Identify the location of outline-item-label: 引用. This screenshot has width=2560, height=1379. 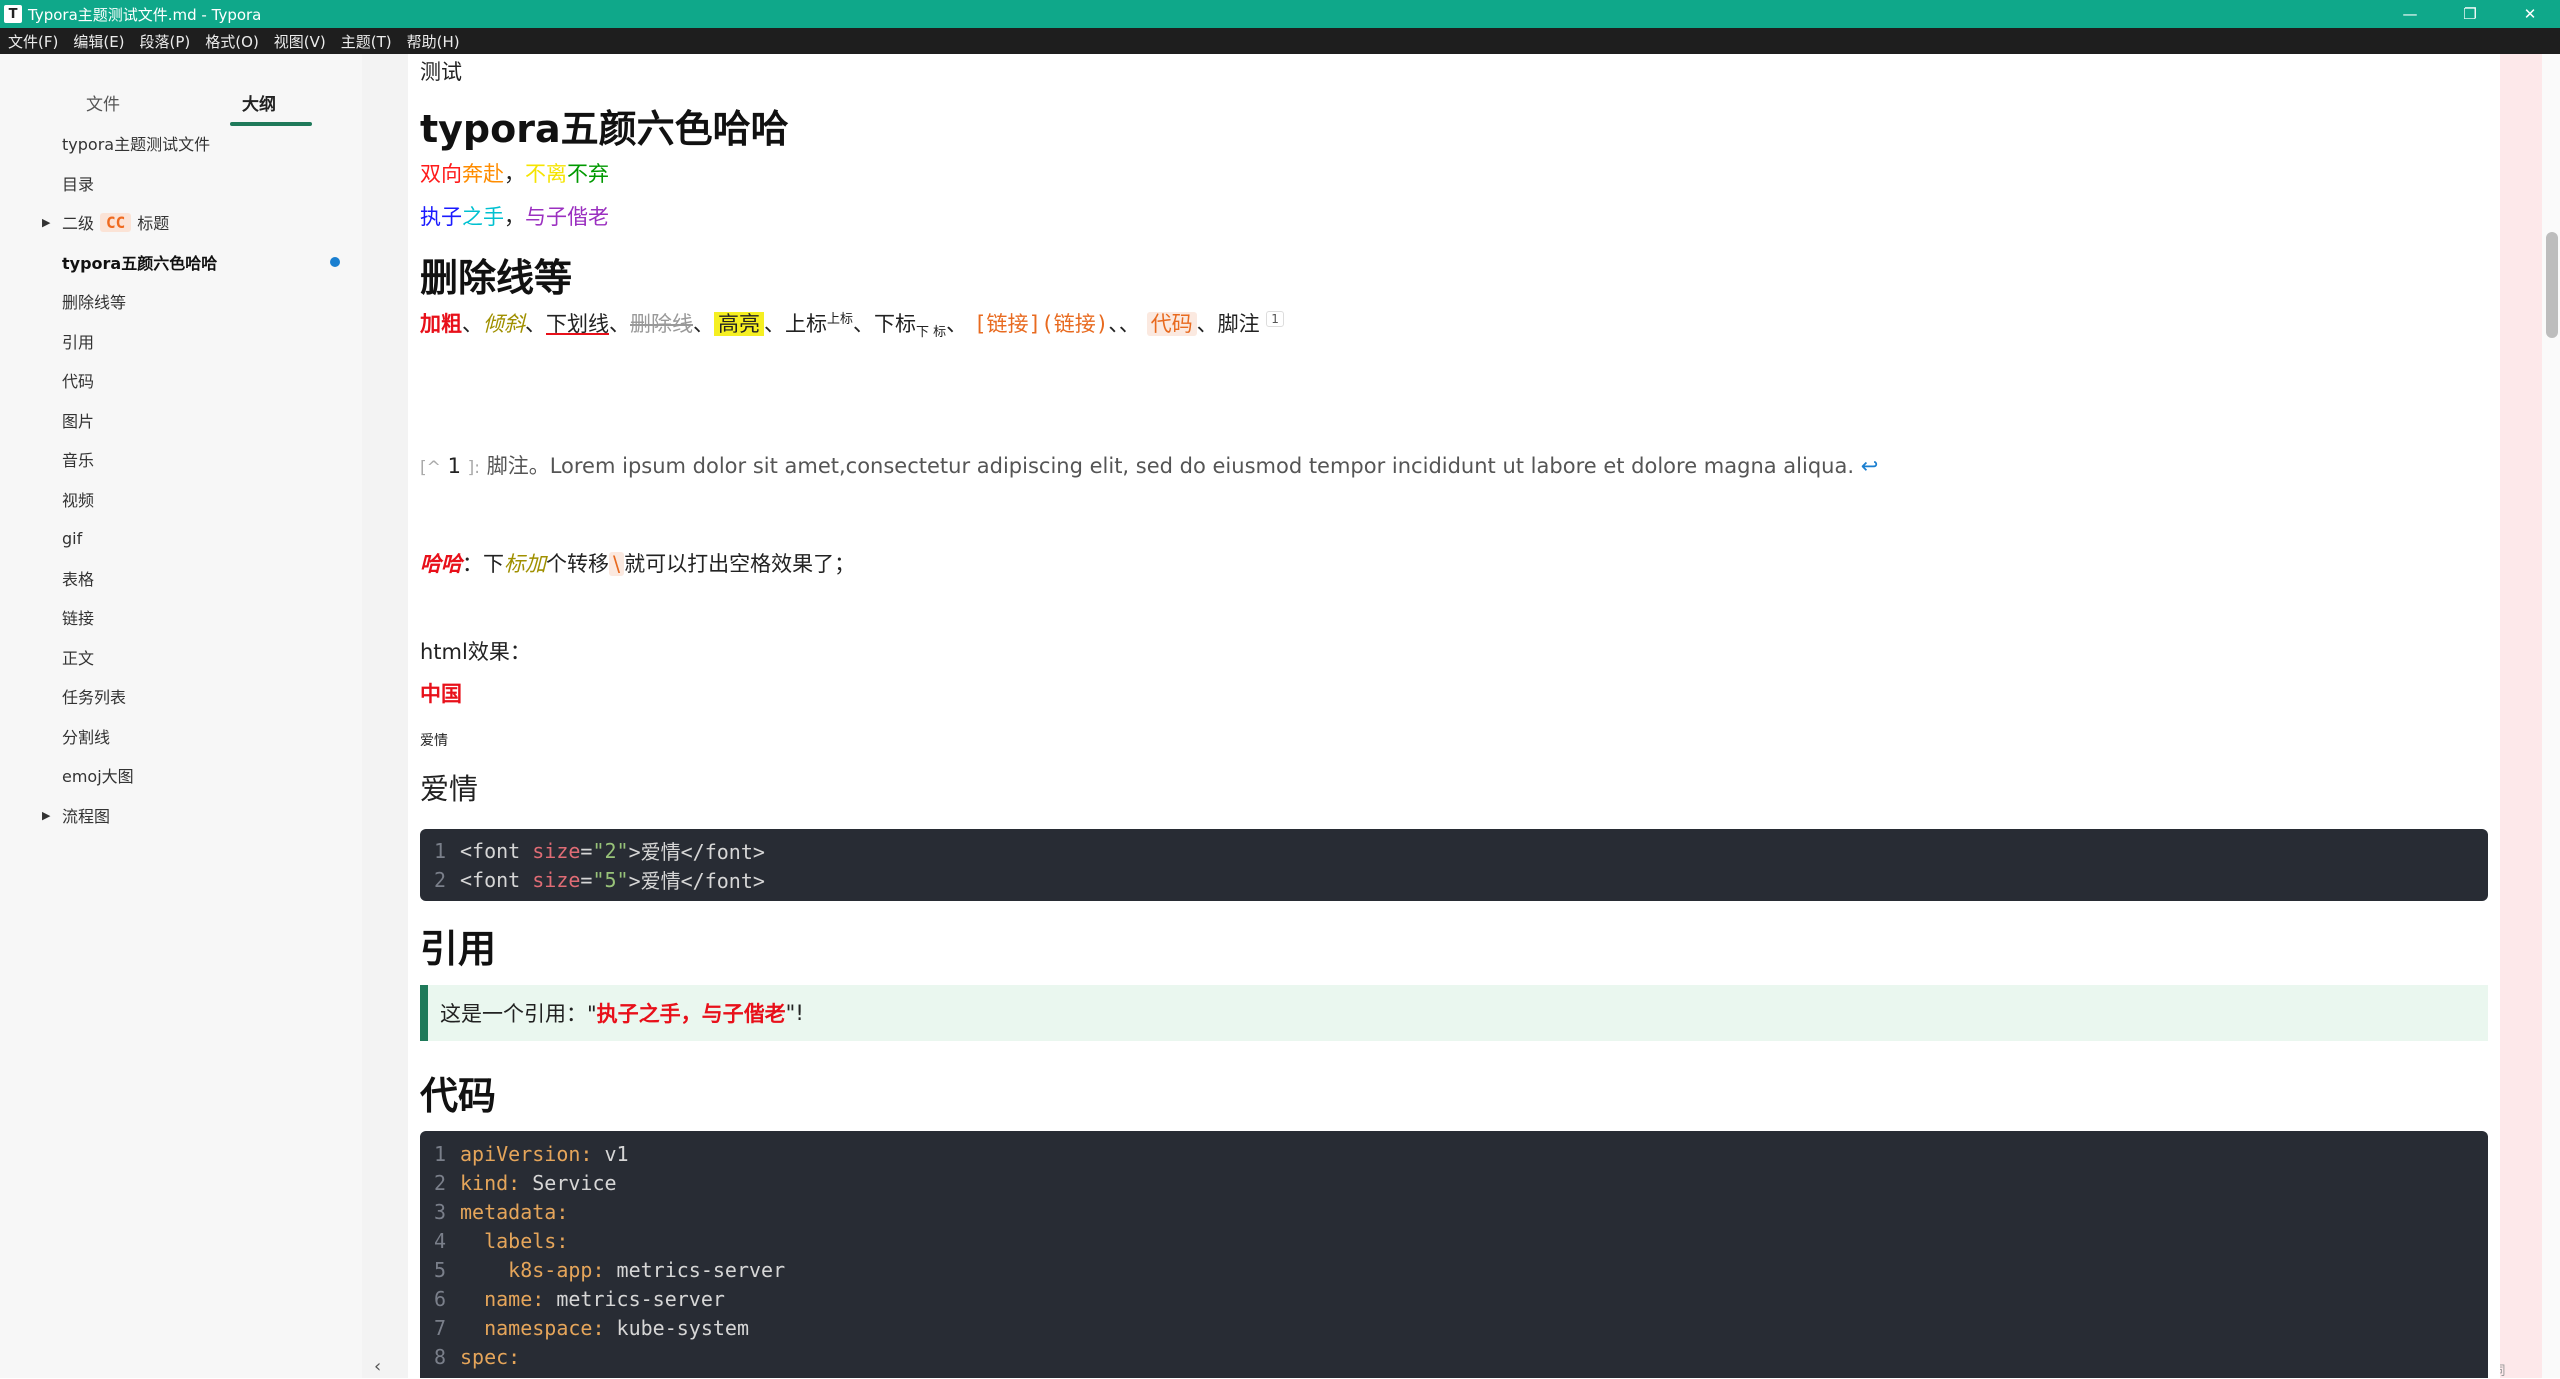
(78, 342).